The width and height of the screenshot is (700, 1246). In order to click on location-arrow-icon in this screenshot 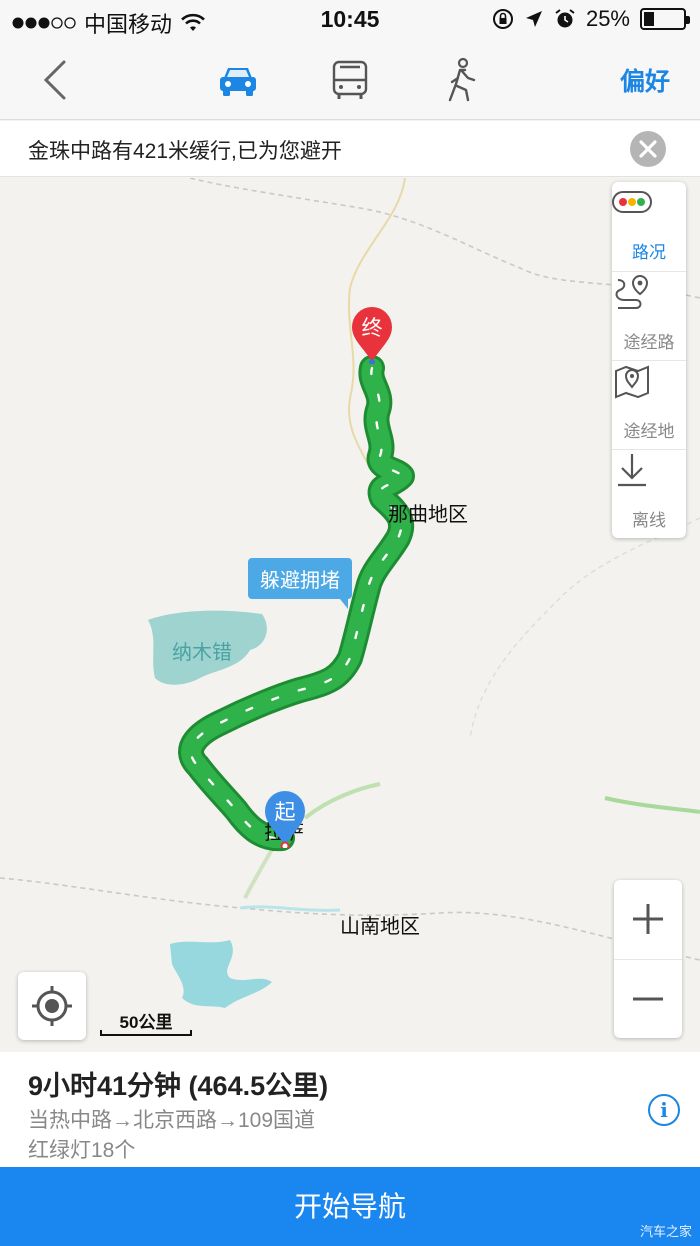, I will do `click(533, 19)`.